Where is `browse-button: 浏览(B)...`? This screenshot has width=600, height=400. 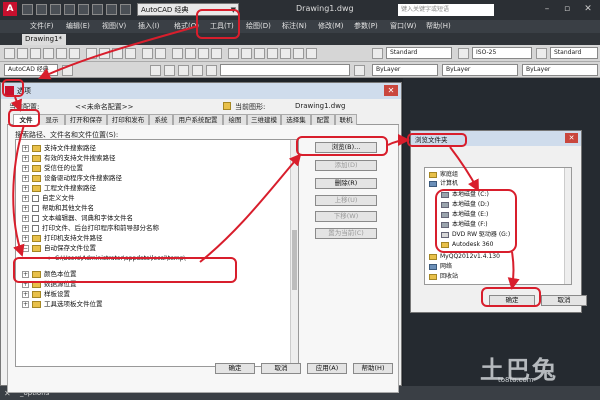
browse-button: 浏览(B)... is located at coordinates (346, 147).